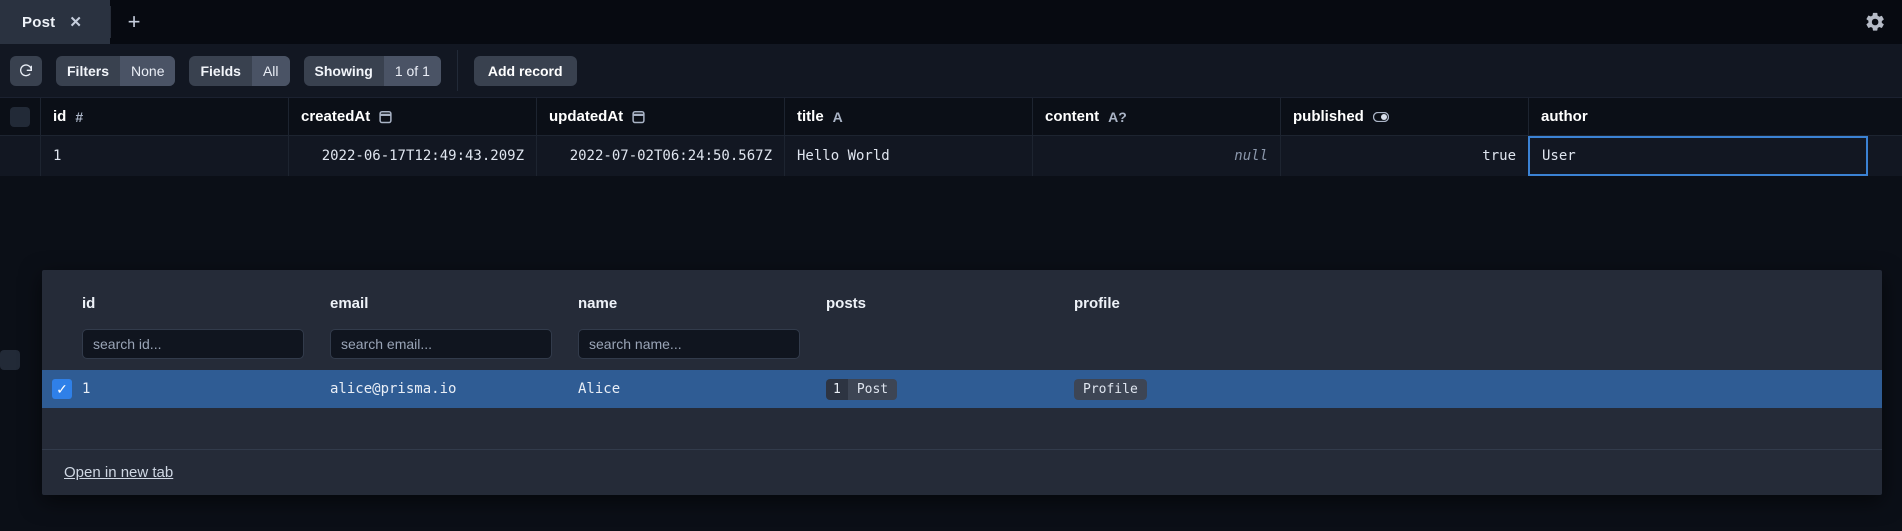 This screenshot has height=531, width=1902. I want to click on column-header-author: author, so click(1698, 116).